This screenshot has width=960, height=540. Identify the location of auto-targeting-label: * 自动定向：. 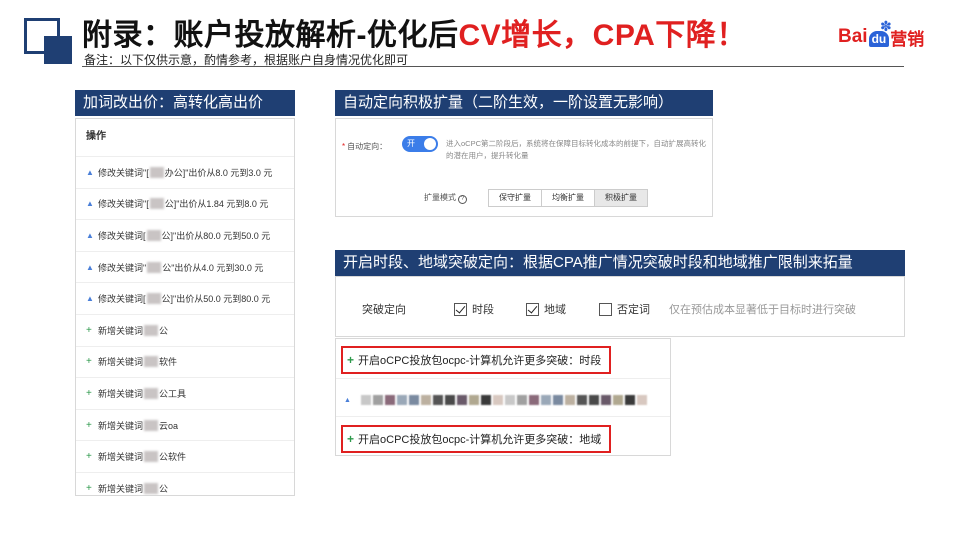
(365, 146).